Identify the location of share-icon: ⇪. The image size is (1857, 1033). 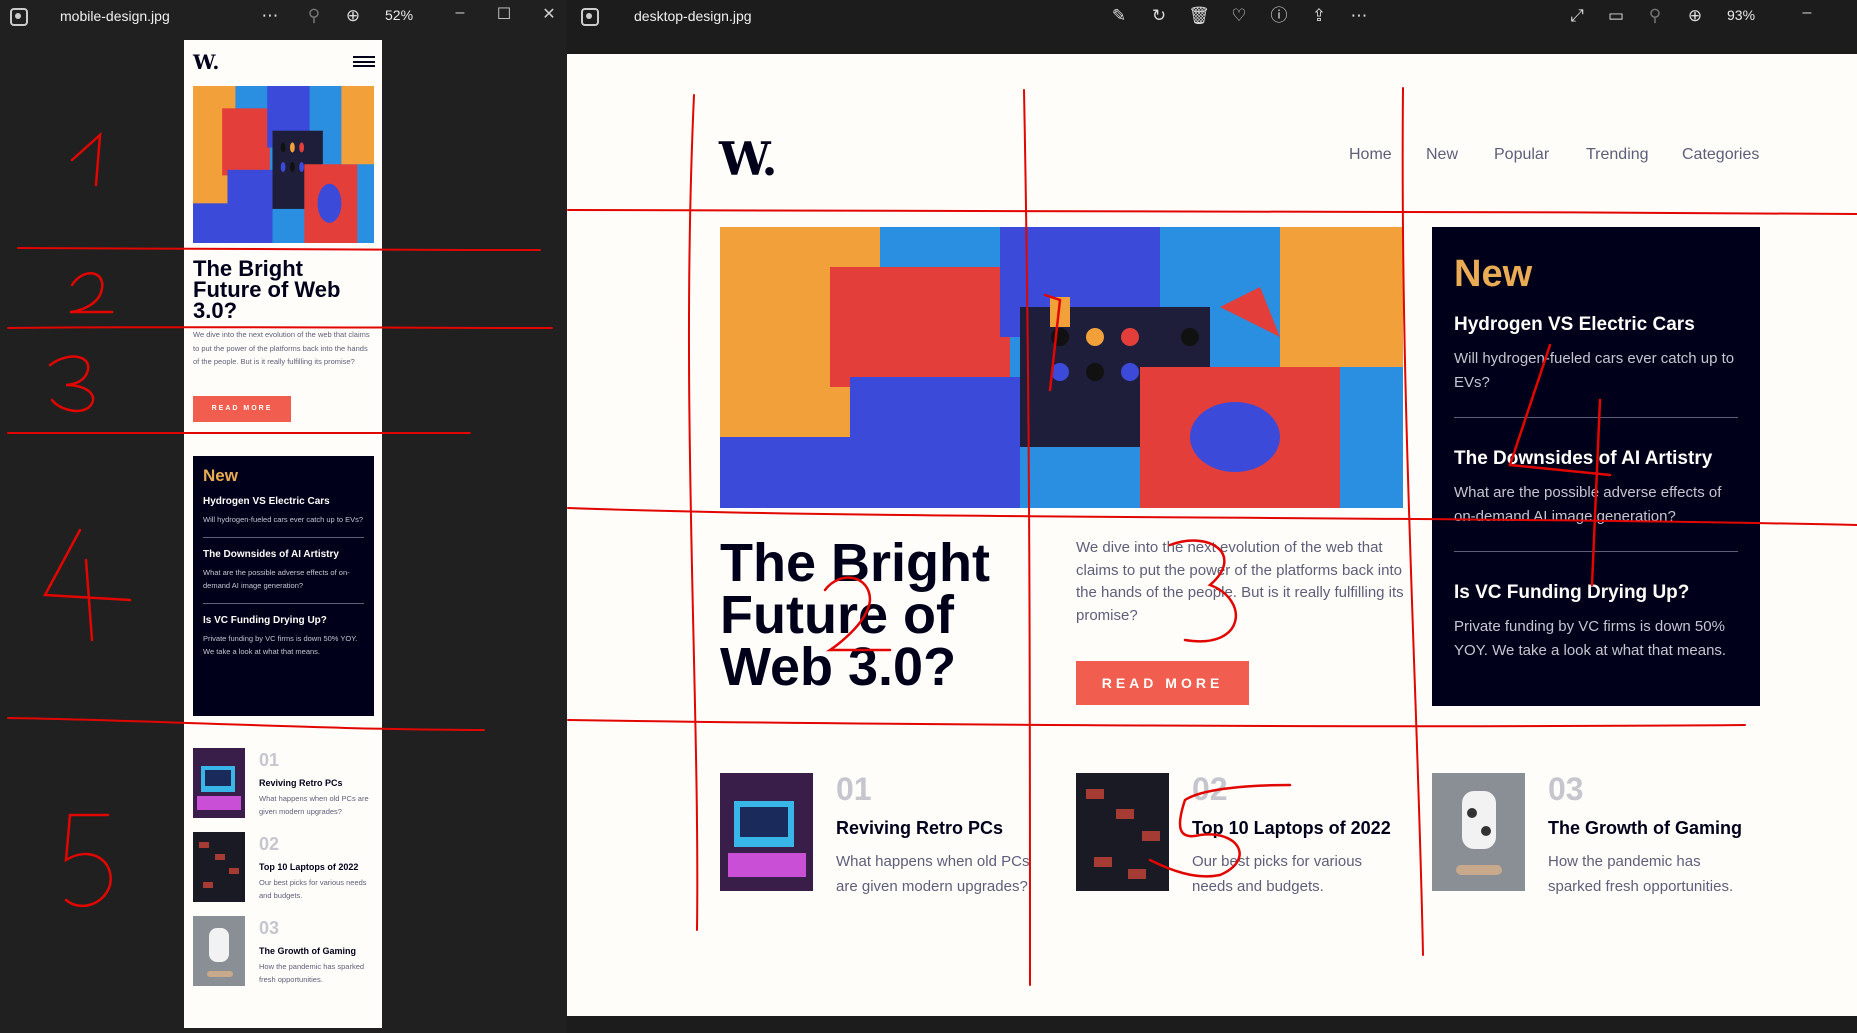
(1319, 16).